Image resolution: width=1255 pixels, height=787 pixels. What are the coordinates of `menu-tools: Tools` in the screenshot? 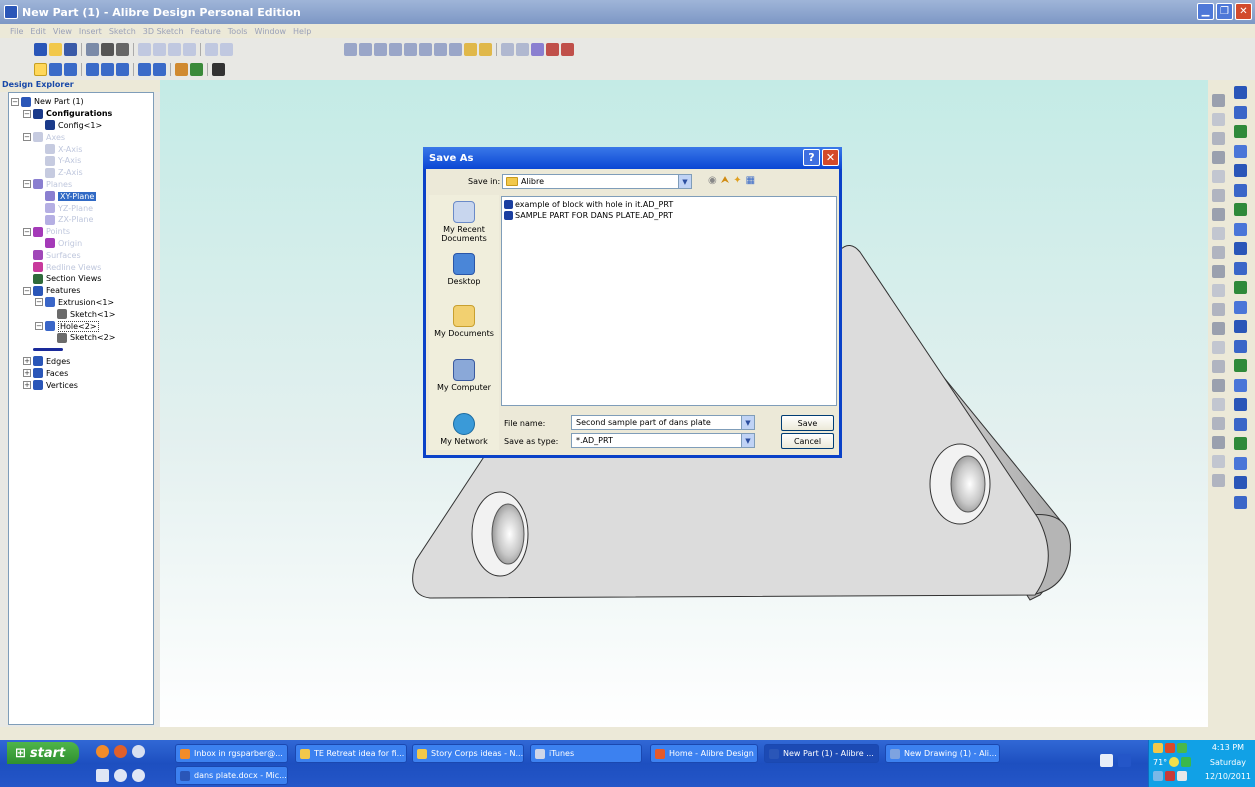 It's located at (238, 31).